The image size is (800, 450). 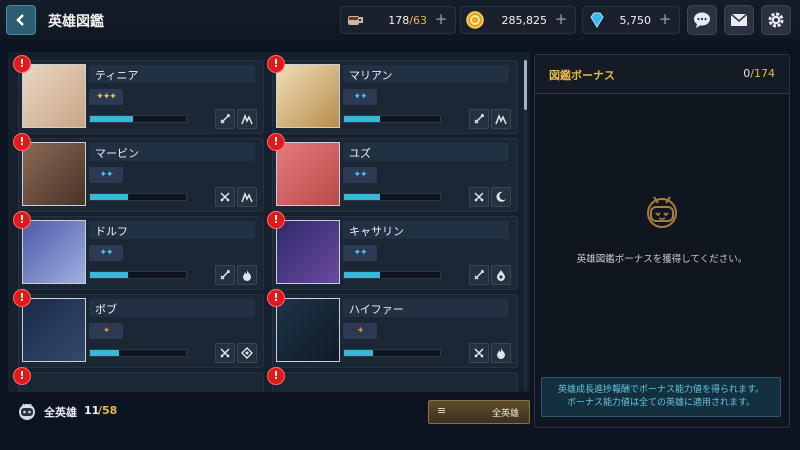 I want to click on hero-stars: ✦, so click(x=360, y=331).